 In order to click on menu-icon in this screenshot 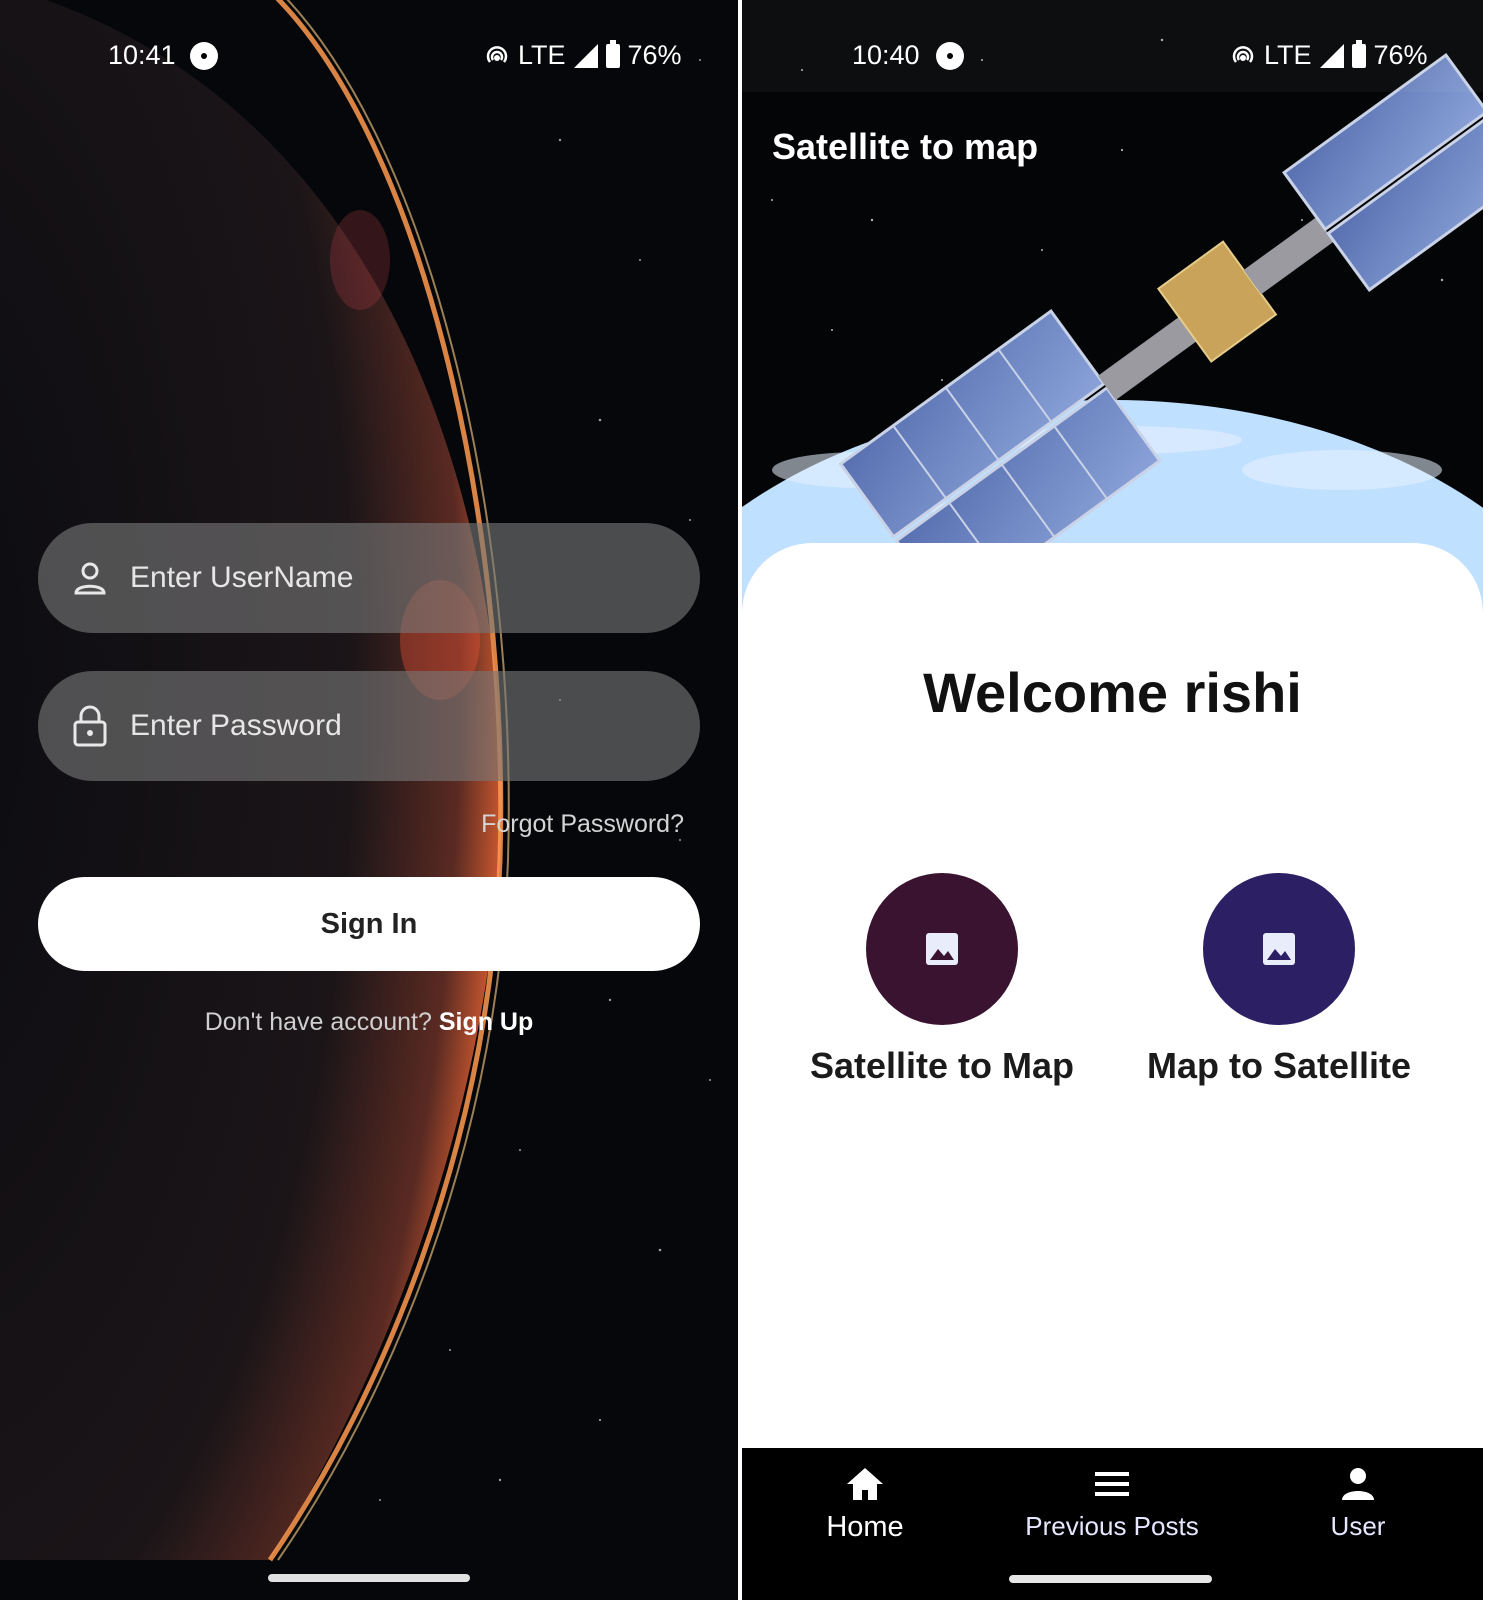, I will do `click(1112, 1484)`.